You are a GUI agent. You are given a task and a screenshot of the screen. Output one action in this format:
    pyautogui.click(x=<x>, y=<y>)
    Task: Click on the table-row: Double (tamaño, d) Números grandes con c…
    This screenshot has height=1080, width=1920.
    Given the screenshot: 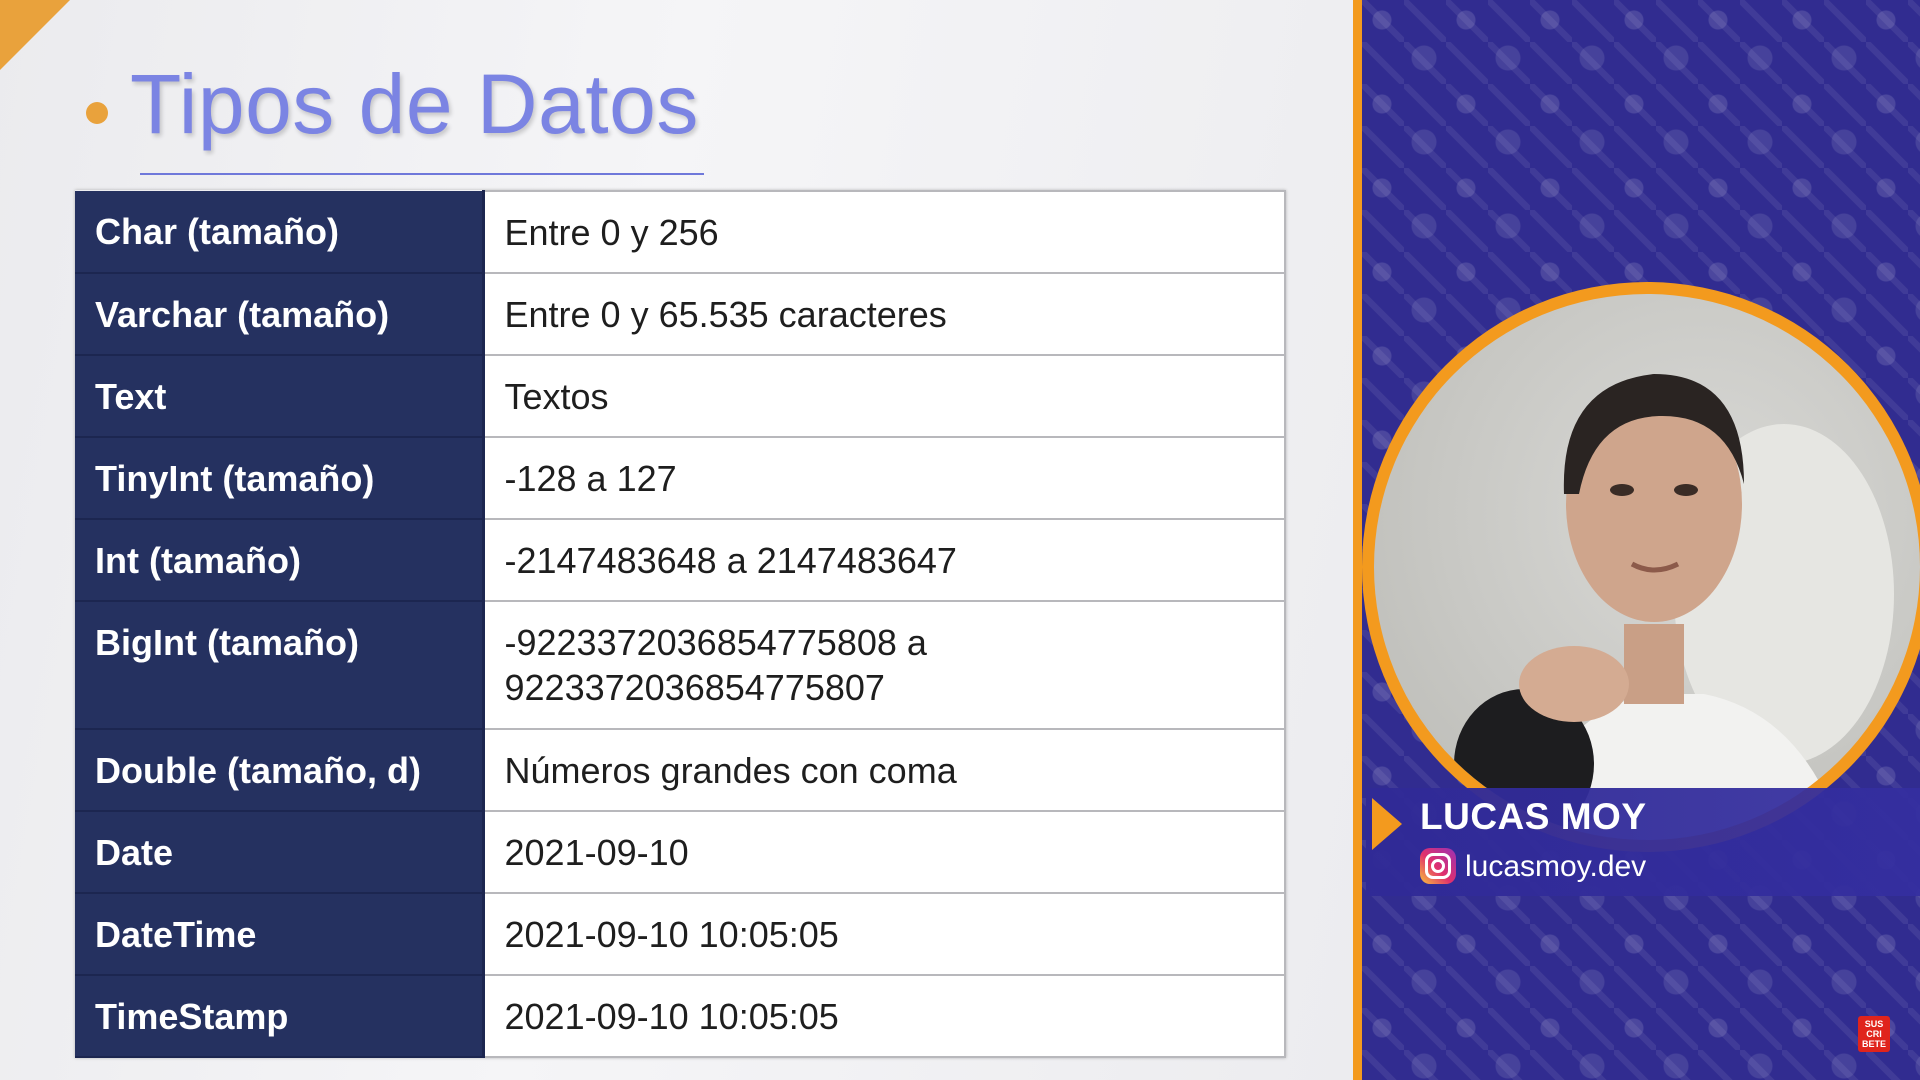 What is the action you would take?
    pyautogui.click(x=680, y=770)
    